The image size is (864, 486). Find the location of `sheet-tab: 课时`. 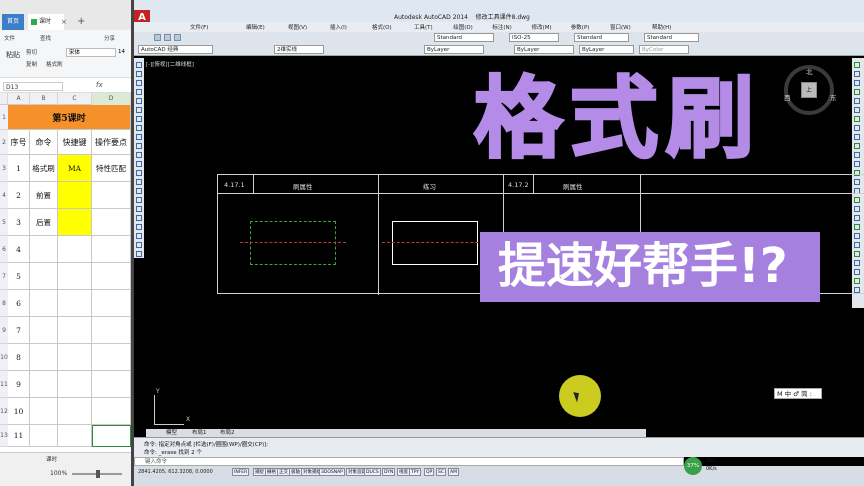

sheet-tab: 课时 is located at coordinates (51, 459).